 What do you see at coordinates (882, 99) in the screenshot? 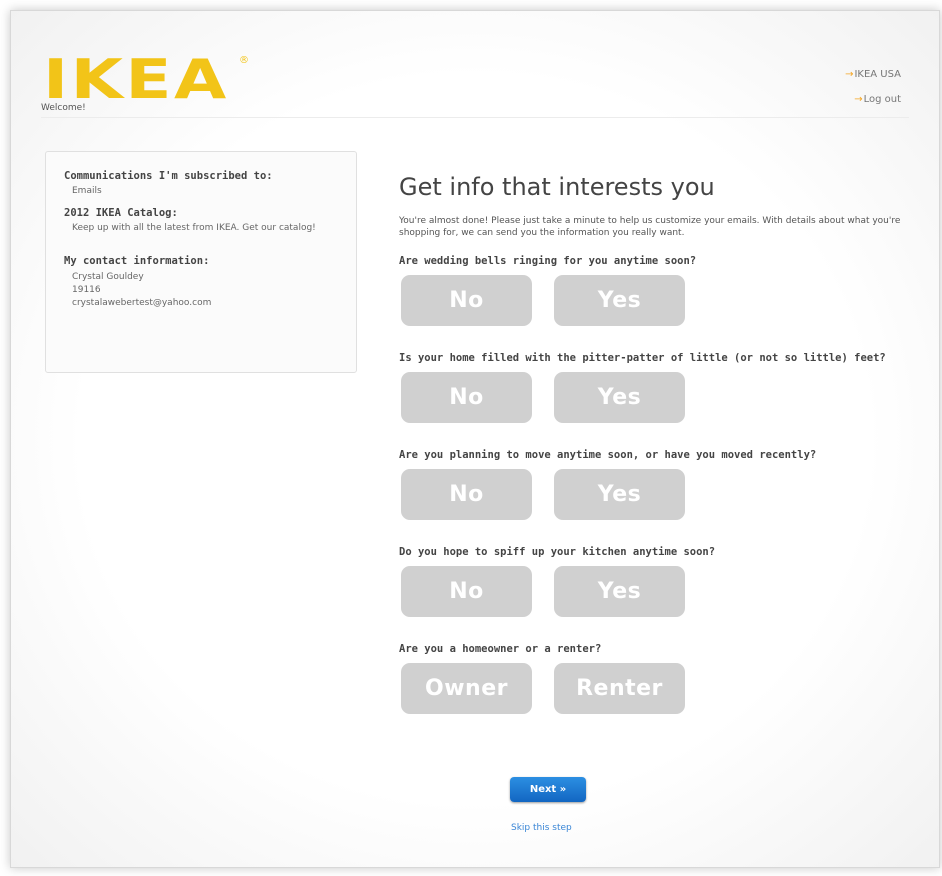
I see `log-out-label: Log out` at bounding box center [882, 99].